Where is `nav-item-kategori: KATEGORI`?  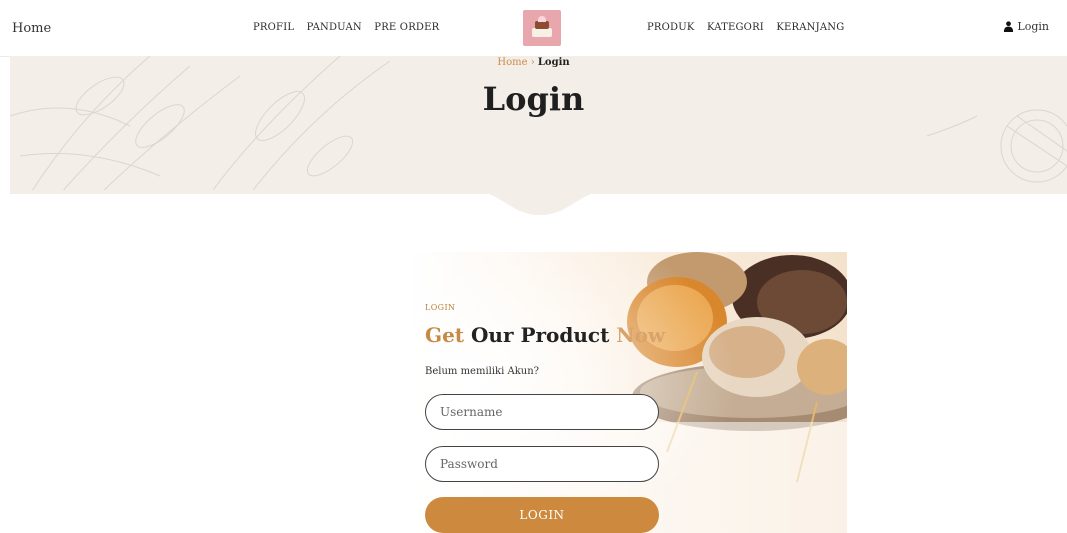
nav-item-kategori: KATEGORI is located at coordinates (735, 27).